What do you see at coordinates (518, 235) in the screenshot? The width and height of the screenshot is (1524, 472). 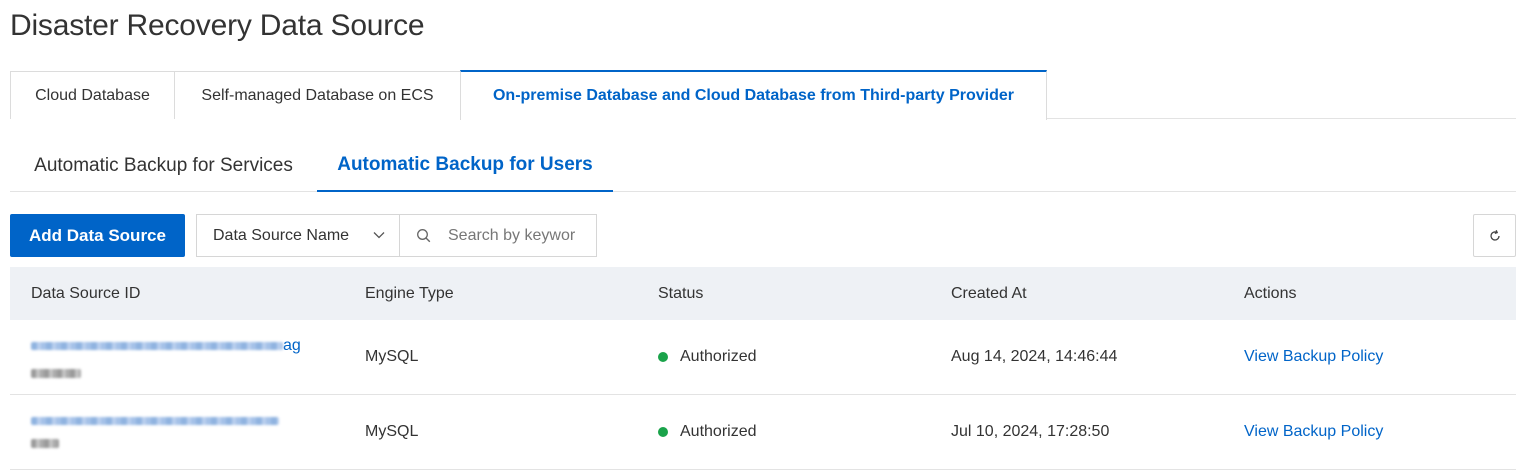 I see `search-input` at bounding box center [518, 235].